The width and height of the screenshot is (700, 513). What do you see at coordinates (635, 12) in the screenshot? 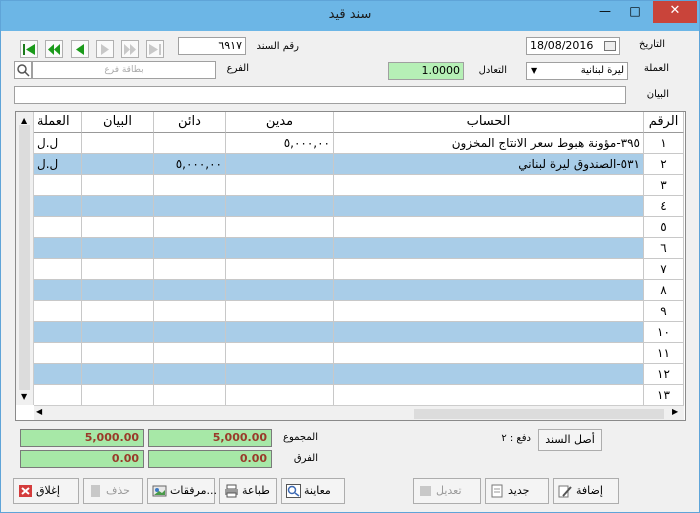
I see `maximize-icon: □` at bounding box center [635, 12].